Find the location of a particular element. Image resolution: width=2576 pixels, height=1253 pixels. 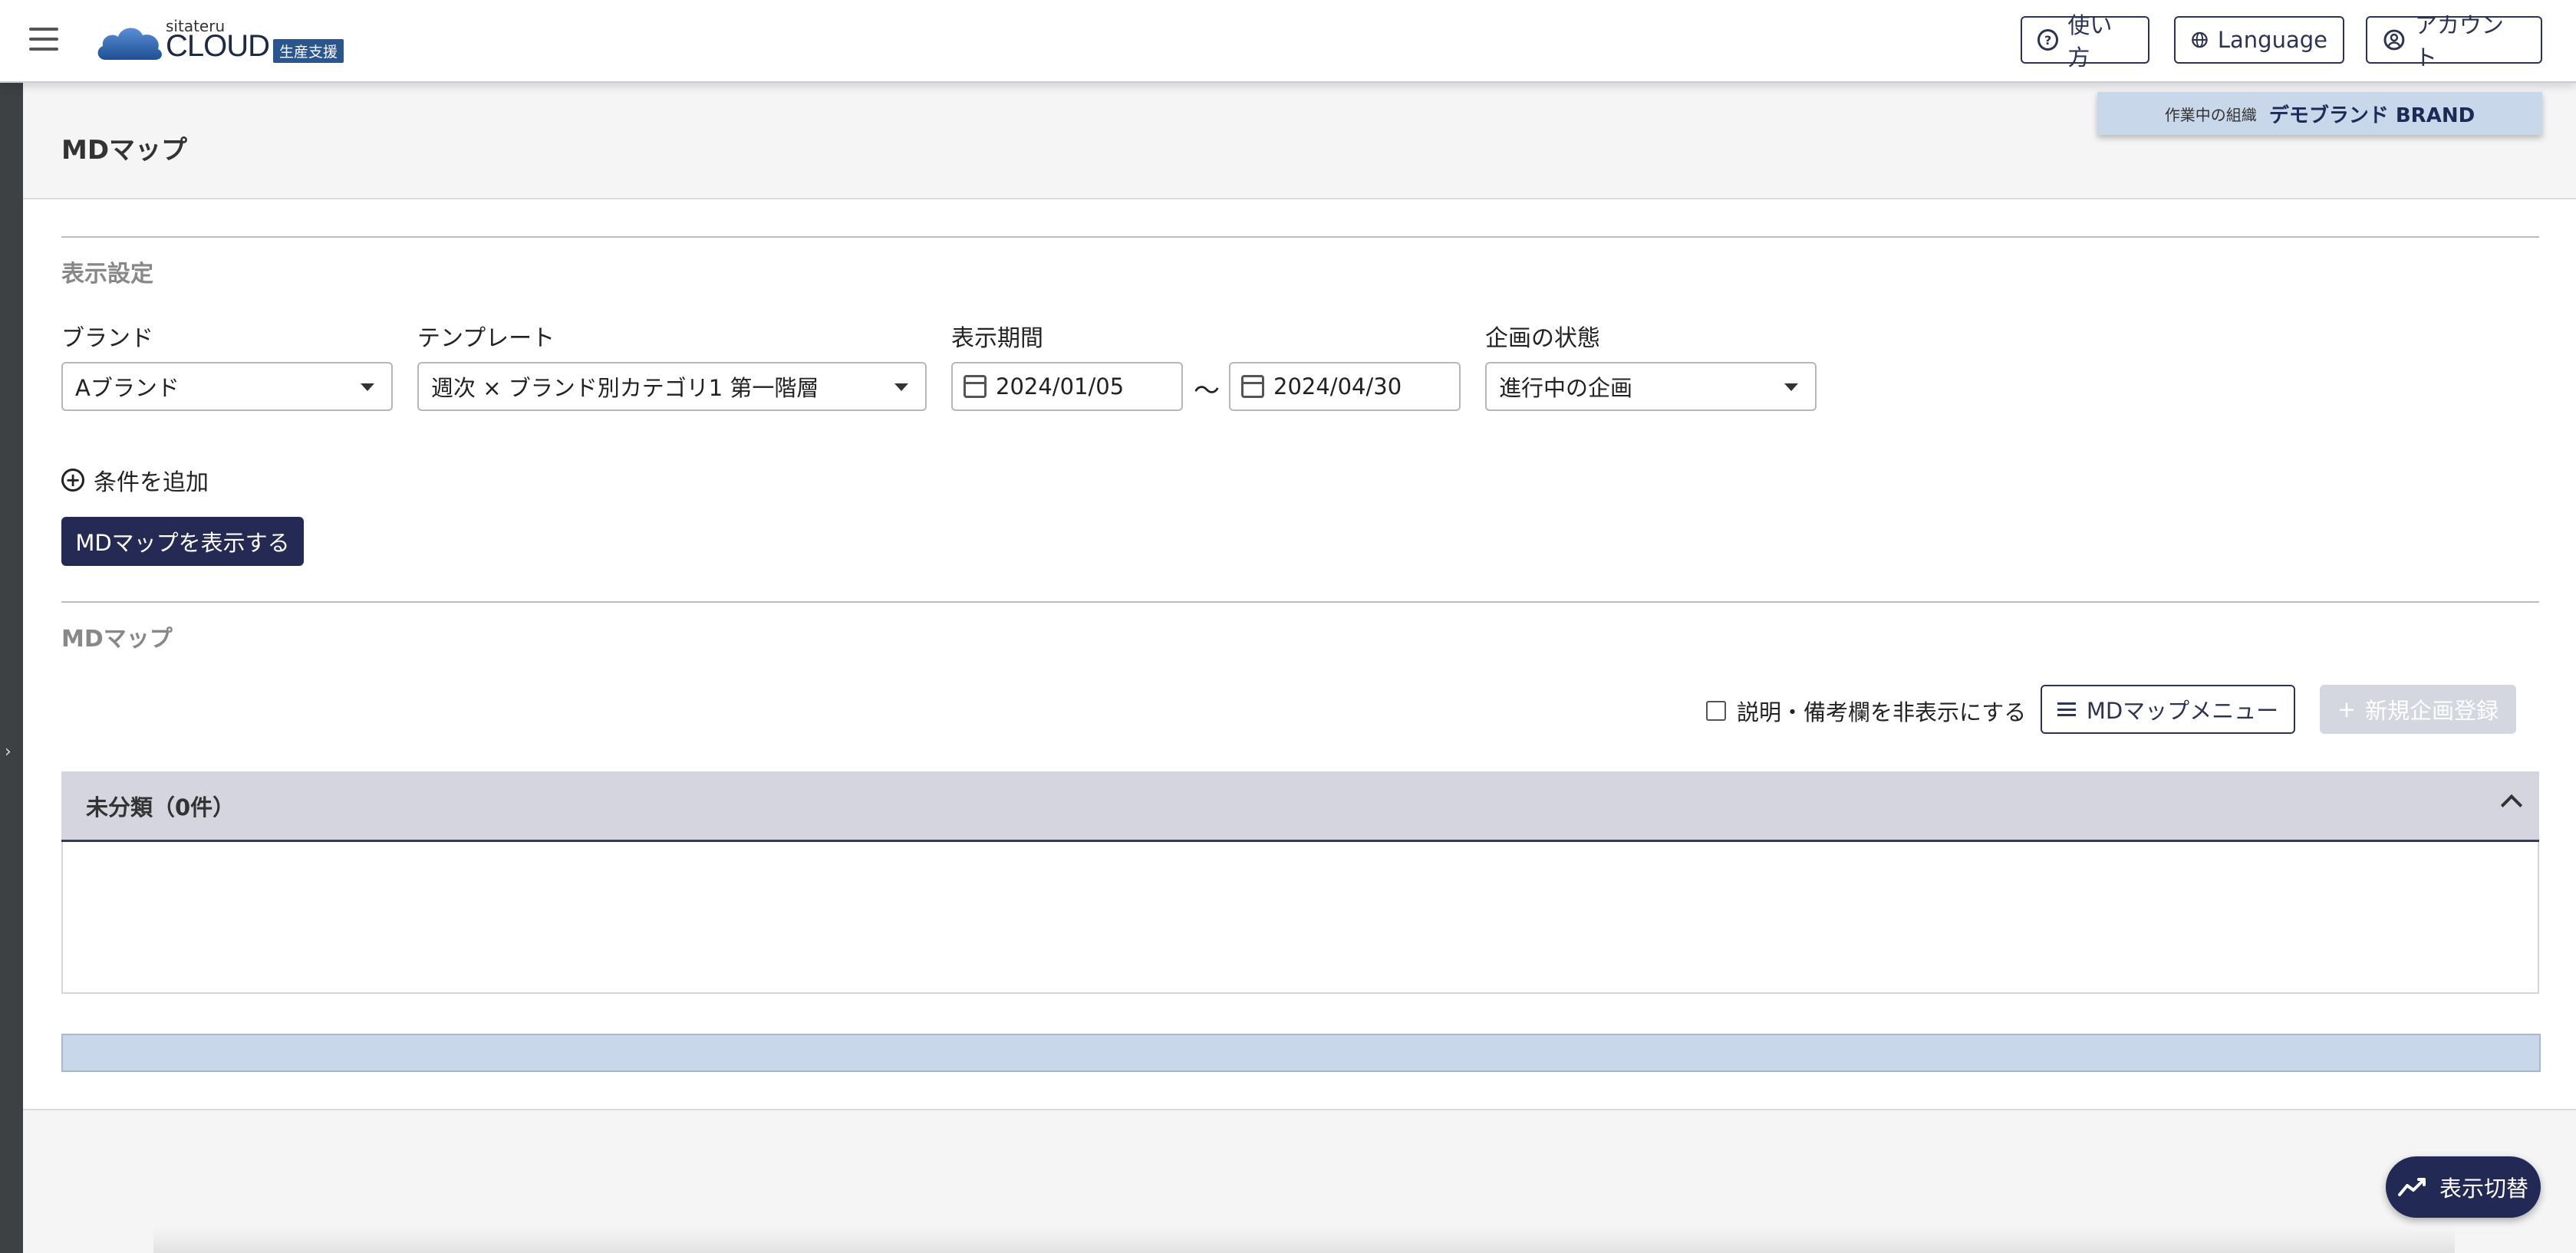

chevron-right-icon: › is located at coordinates (8, 751).